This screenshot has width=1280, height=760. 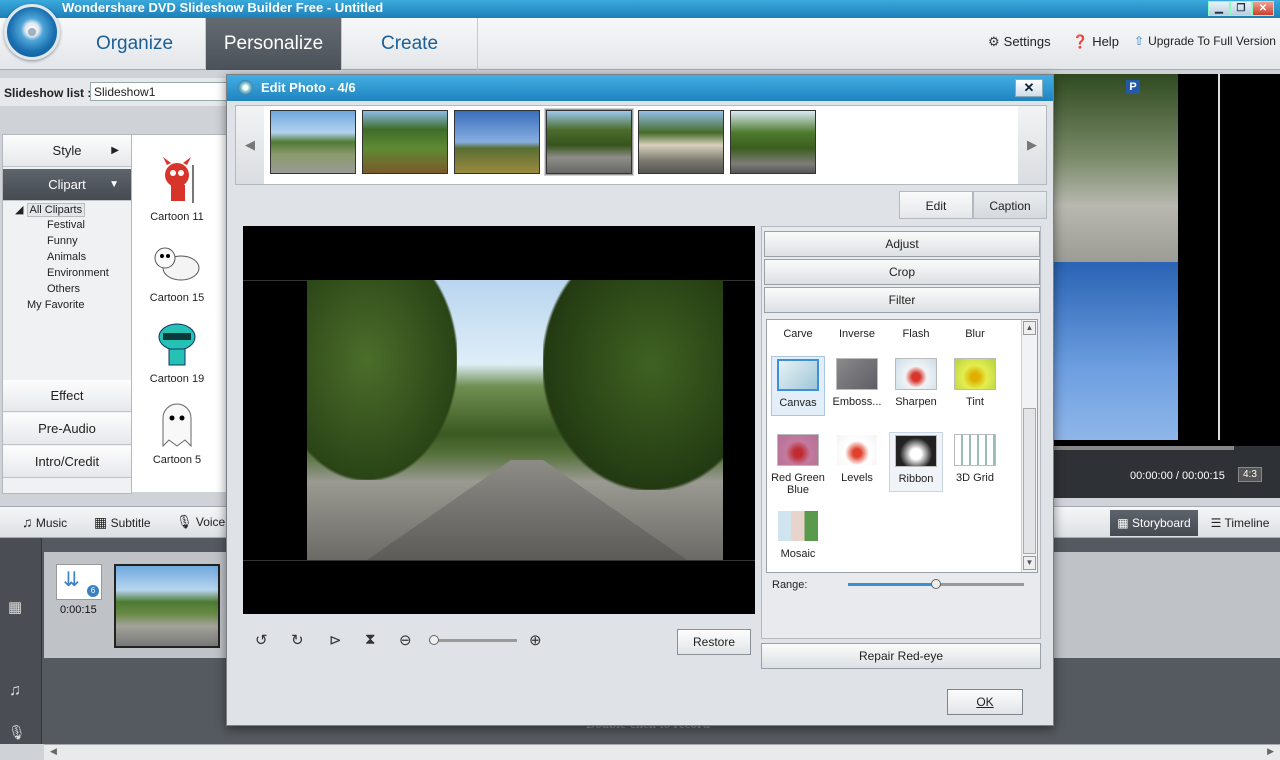 I want to click on filter-inverse: Inverse, so click(x=857, y=334).